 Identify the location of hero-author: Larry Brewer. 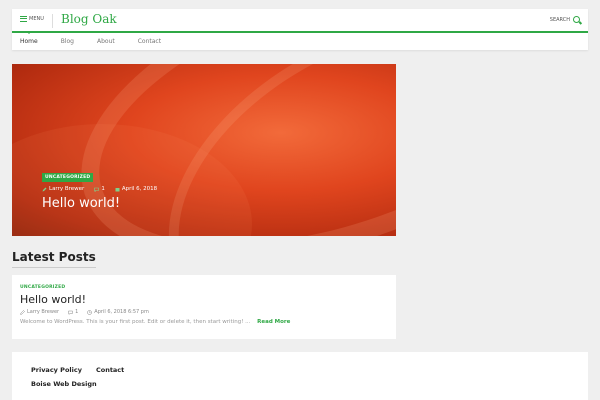
(63, 189).